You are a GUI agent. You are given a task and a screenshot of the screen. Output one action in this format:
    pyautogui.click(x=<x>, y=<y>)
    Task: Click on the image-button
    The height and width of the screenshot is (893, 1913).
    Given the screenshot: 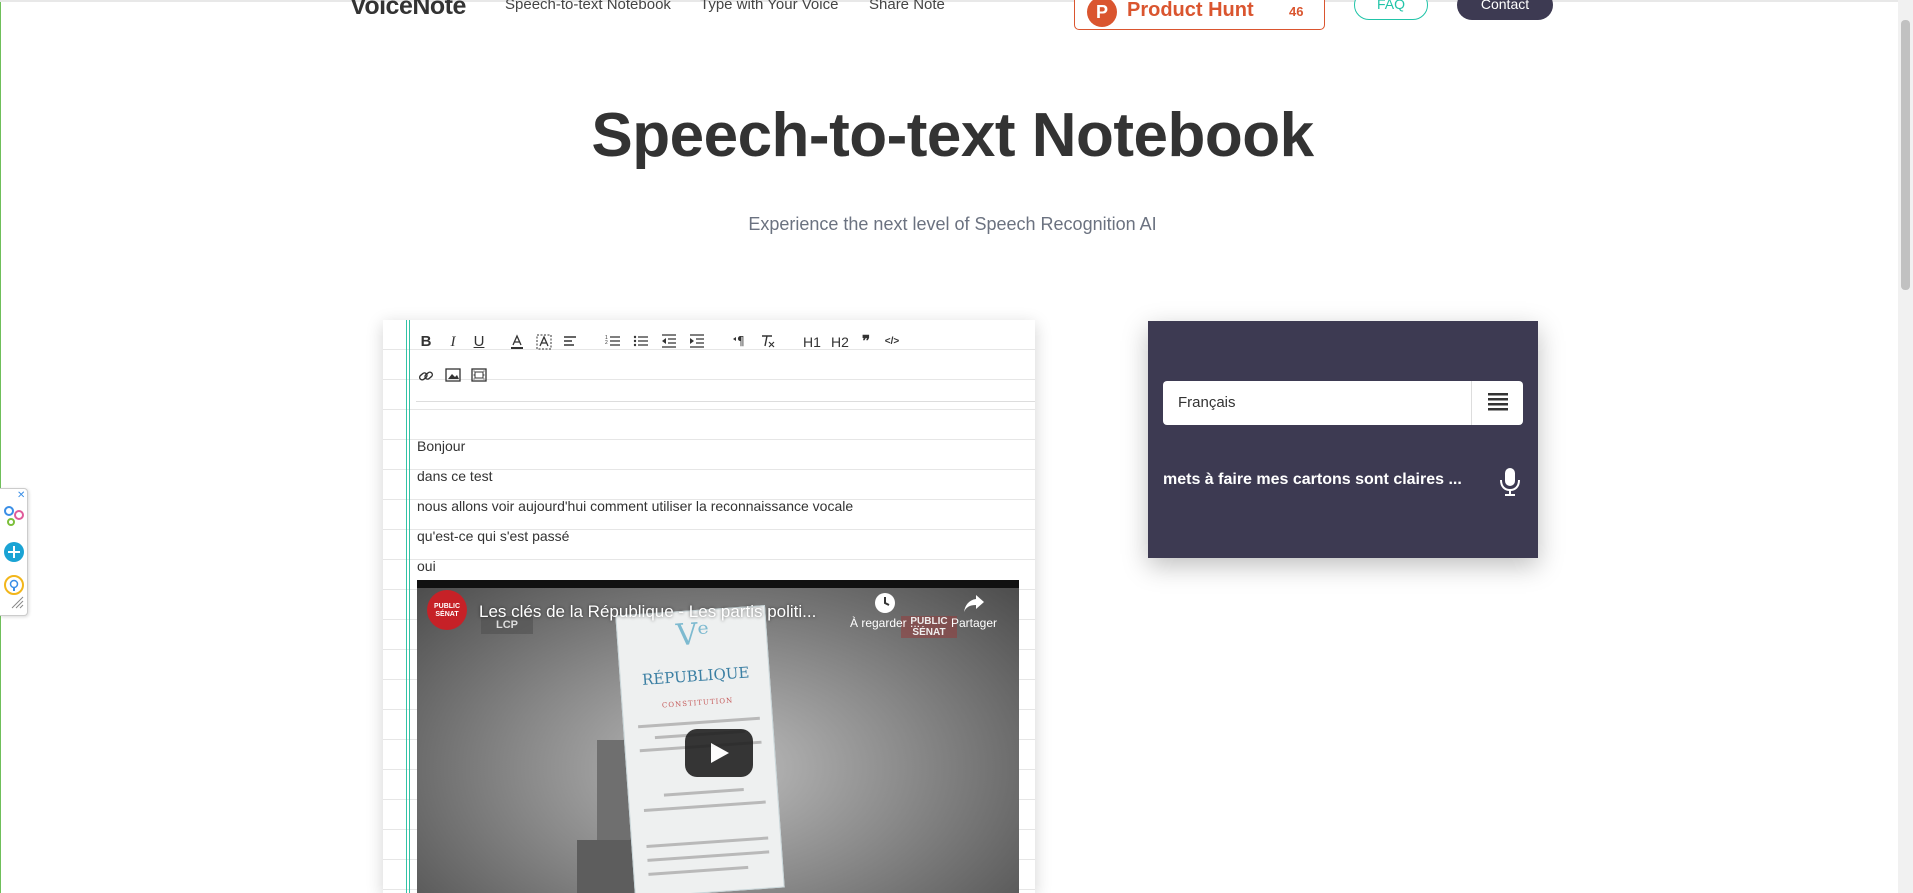 What is the action you would take?
    pyautogui.click(x=453, y=376)
    